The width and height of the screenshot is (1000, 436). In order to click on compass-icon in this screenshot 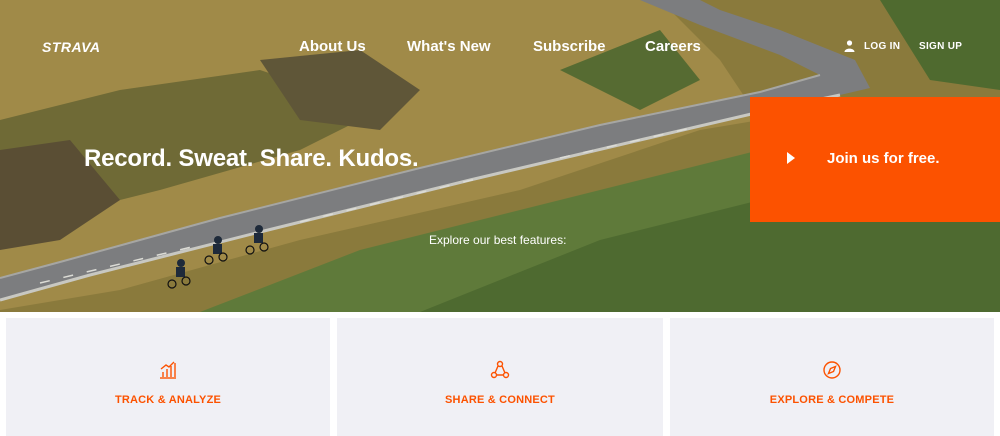, I will do `click(832, 370)`.